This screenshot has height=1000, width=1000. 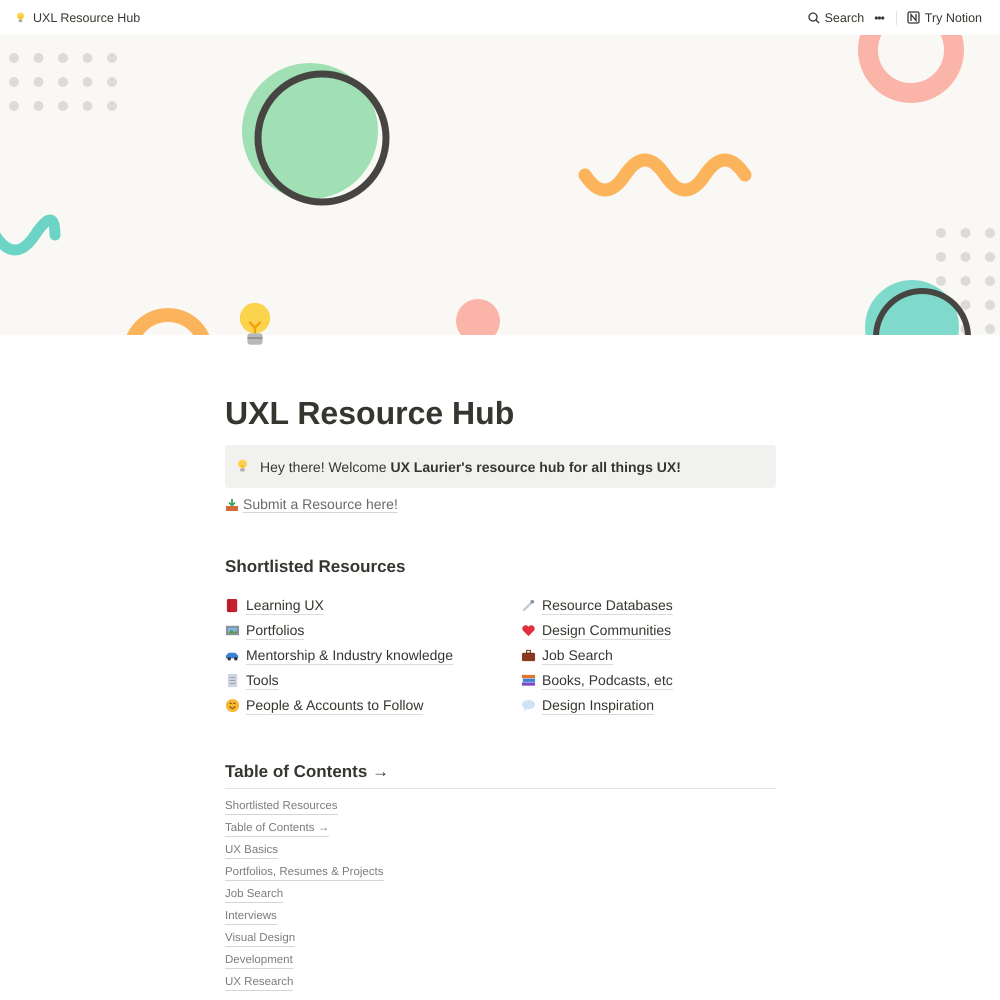 I want to click on more-button: •••, so click(x=879, y=17).